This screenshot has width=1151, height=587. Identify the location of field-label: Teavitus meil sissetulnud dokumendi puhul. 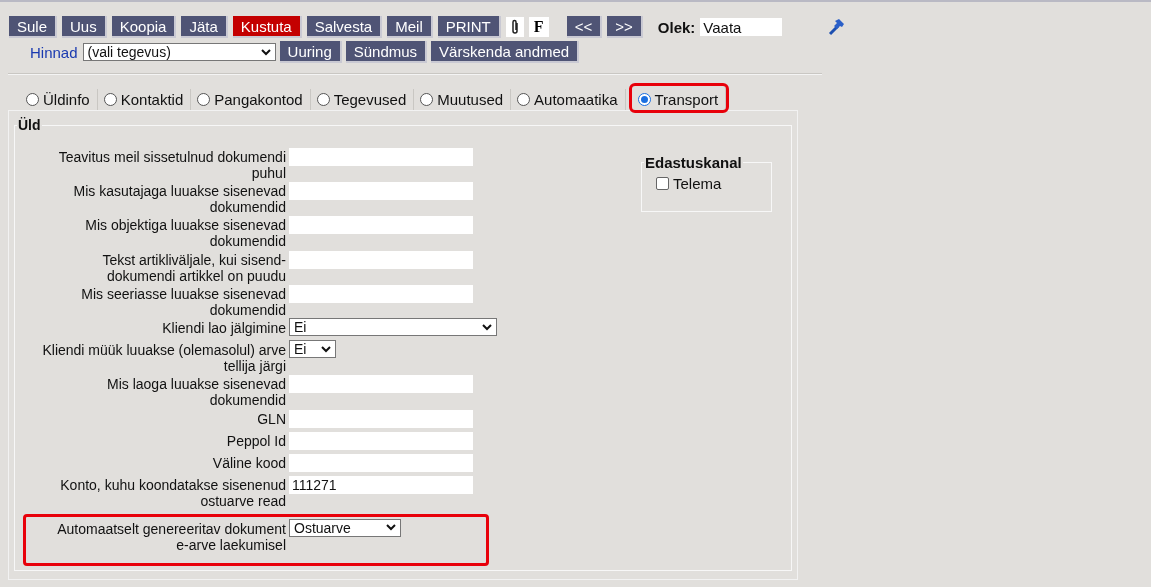
(172, 165).